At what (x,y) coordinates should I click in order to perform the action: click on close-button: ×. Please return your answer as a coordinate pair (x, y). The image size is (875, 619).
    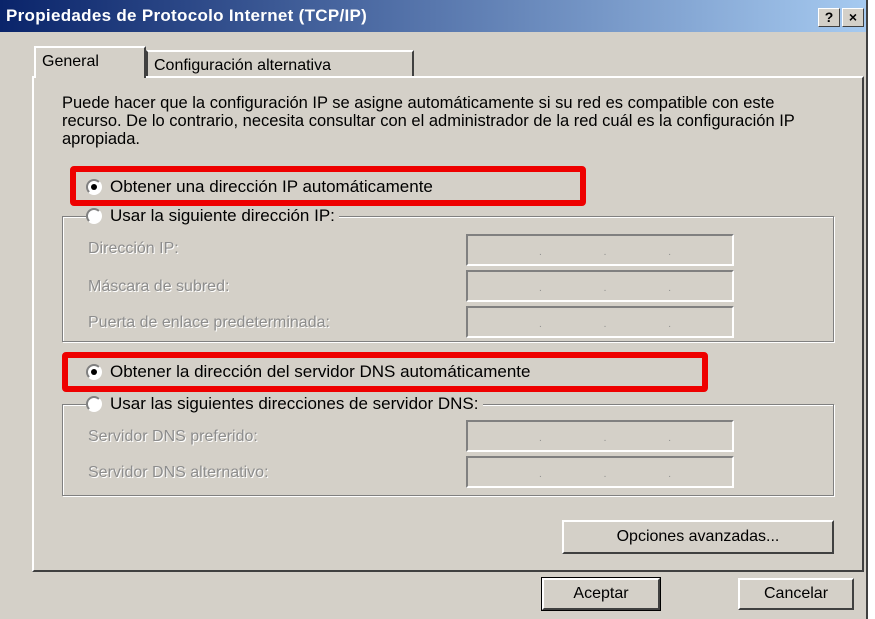
    Looking at the image, I should click on (853, 17).